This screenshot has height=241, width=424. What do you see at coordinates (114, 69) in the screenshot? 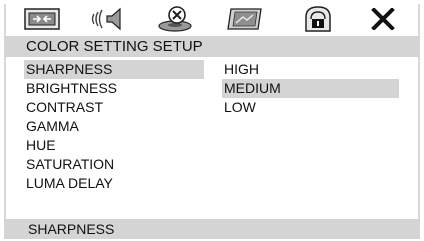
I see `menu-item-sharpness: SHARPNESS` at bounding box center [114, 69].